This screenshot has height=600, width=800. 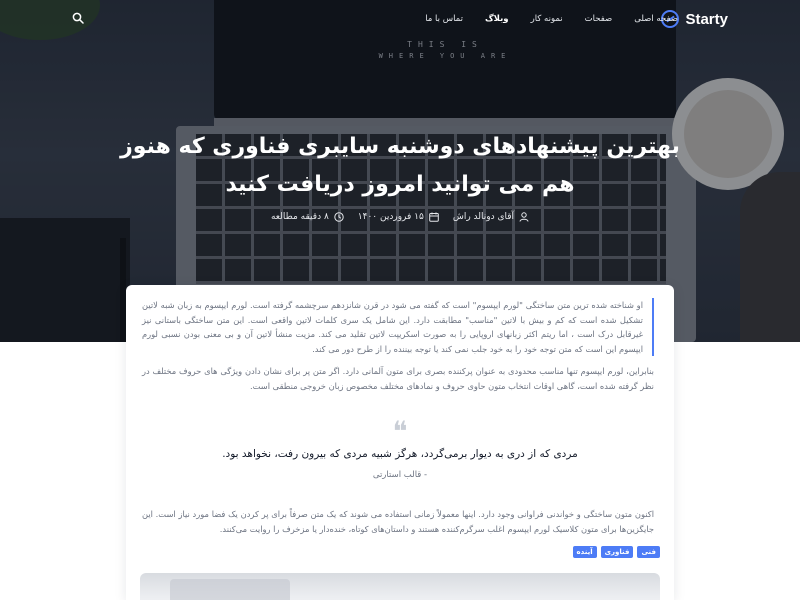 I want to click on tag-future: آینده, so click(x=584, y=552).